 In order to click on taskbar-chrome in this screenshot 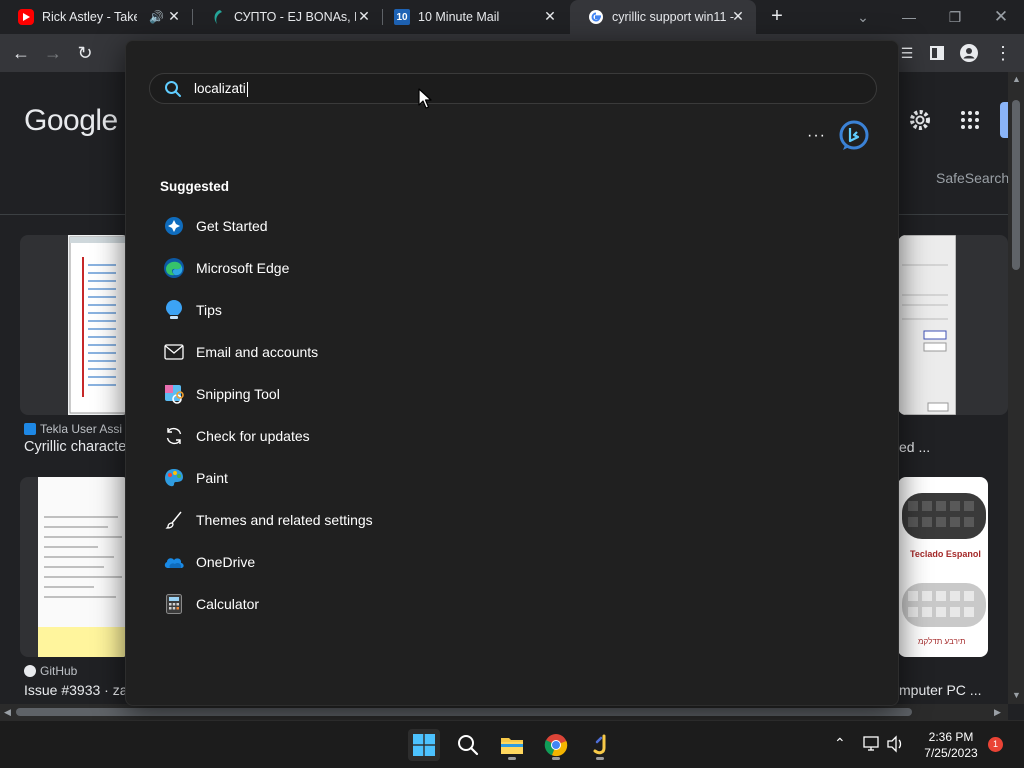, I will do `click(556, 745)`.